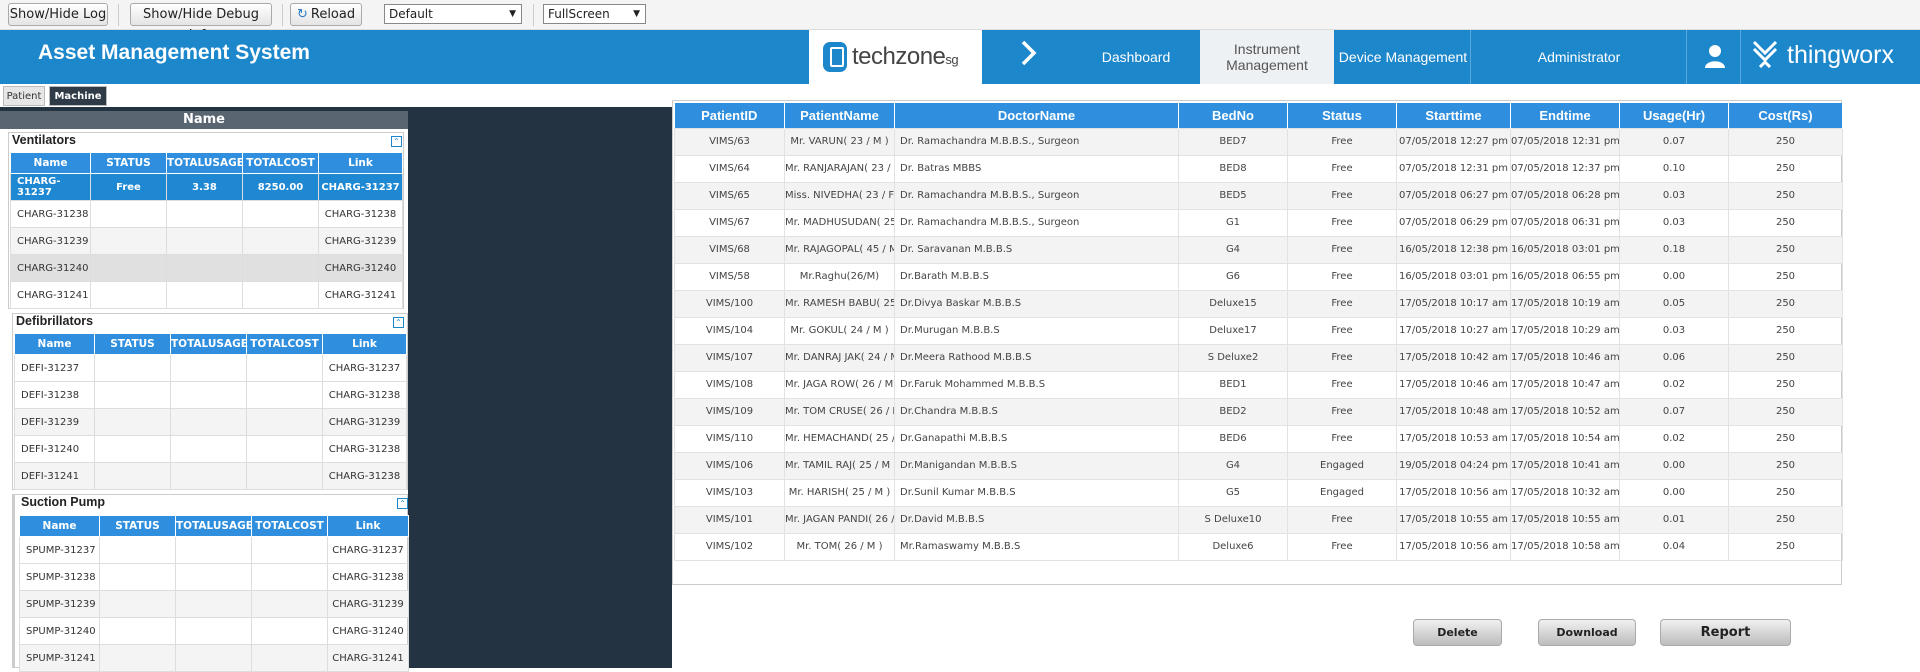 The image size is (1920, 672). Describe the element at coordinates (579, 14) in the screenshot. I see `mode-select-value: FullScreen` at that location.